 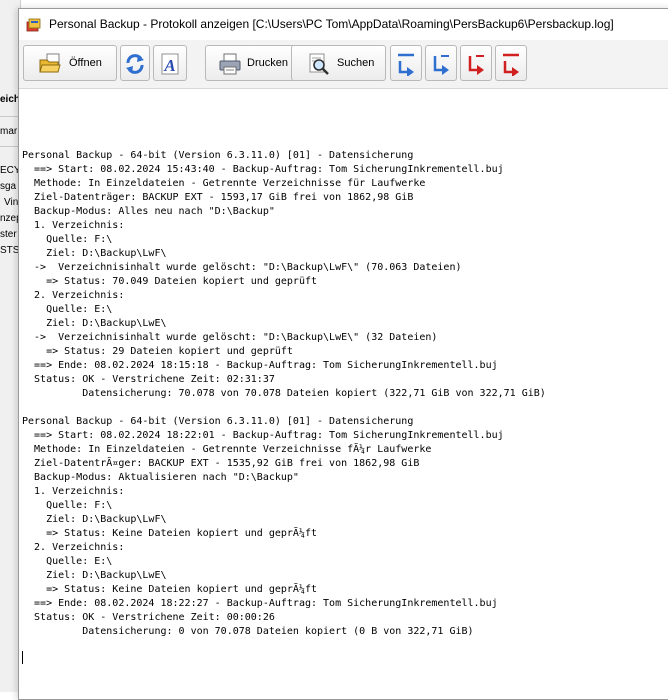 I want to click on go-previous-button, so click(x=441, y=63).